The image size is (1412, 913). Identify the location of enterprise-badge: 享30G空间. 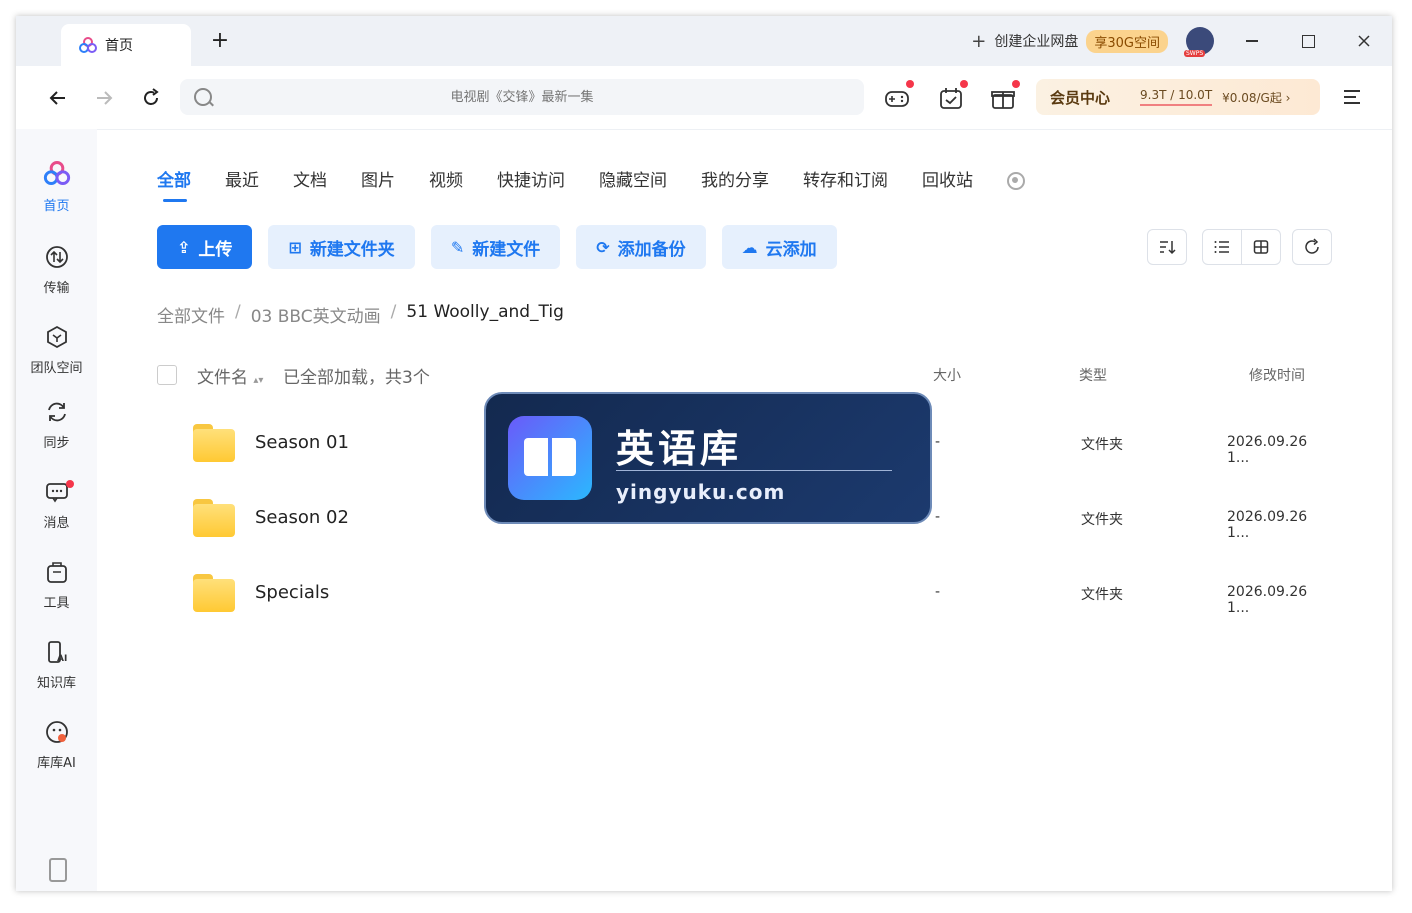
(1127, 41).